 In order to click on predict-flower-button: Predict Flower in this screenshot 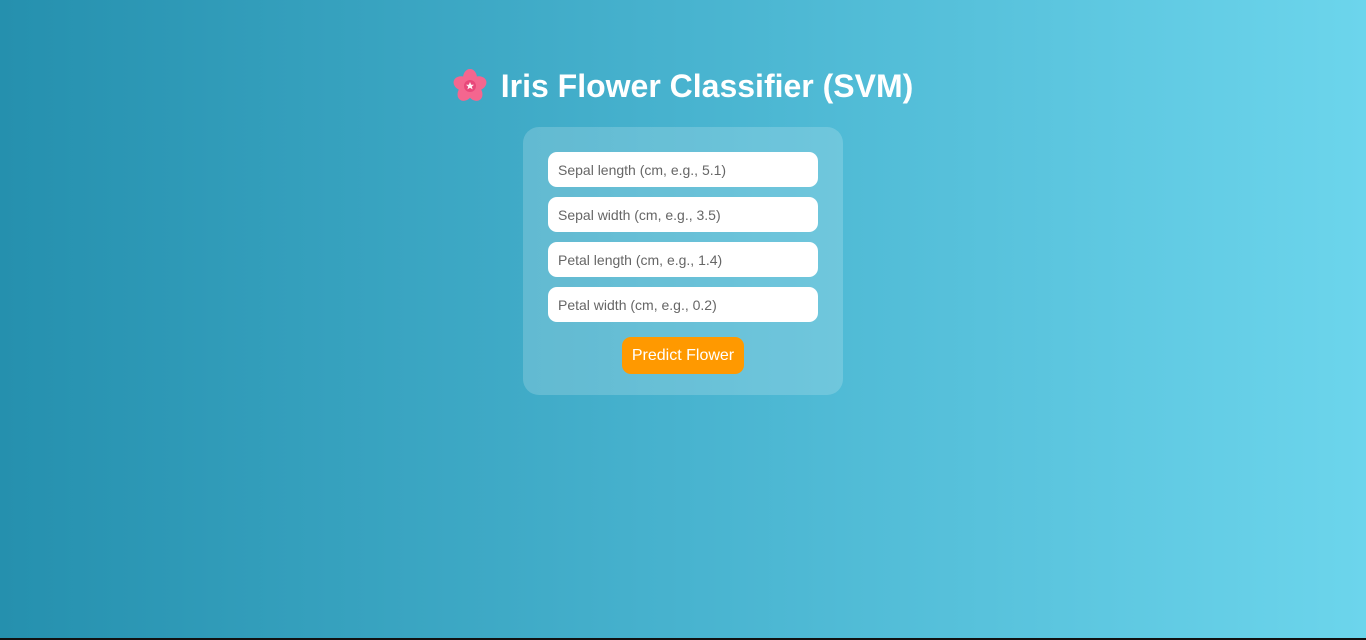, I will do `click(683, 355)`.